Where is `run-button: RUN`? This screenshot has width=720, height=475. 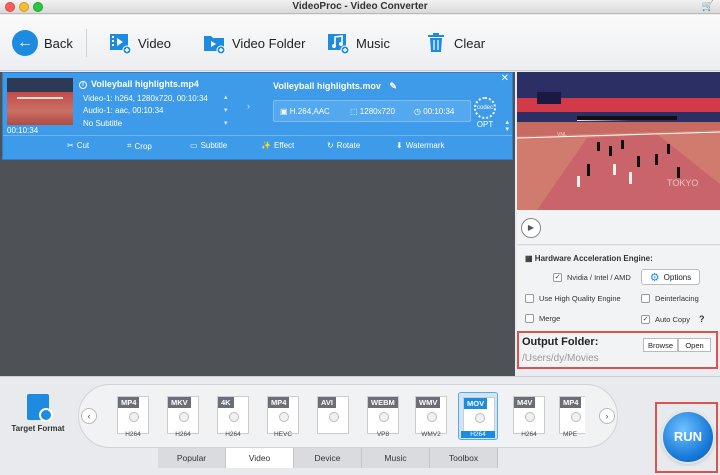 run-button: RUN is located at coordinates (688, 437).